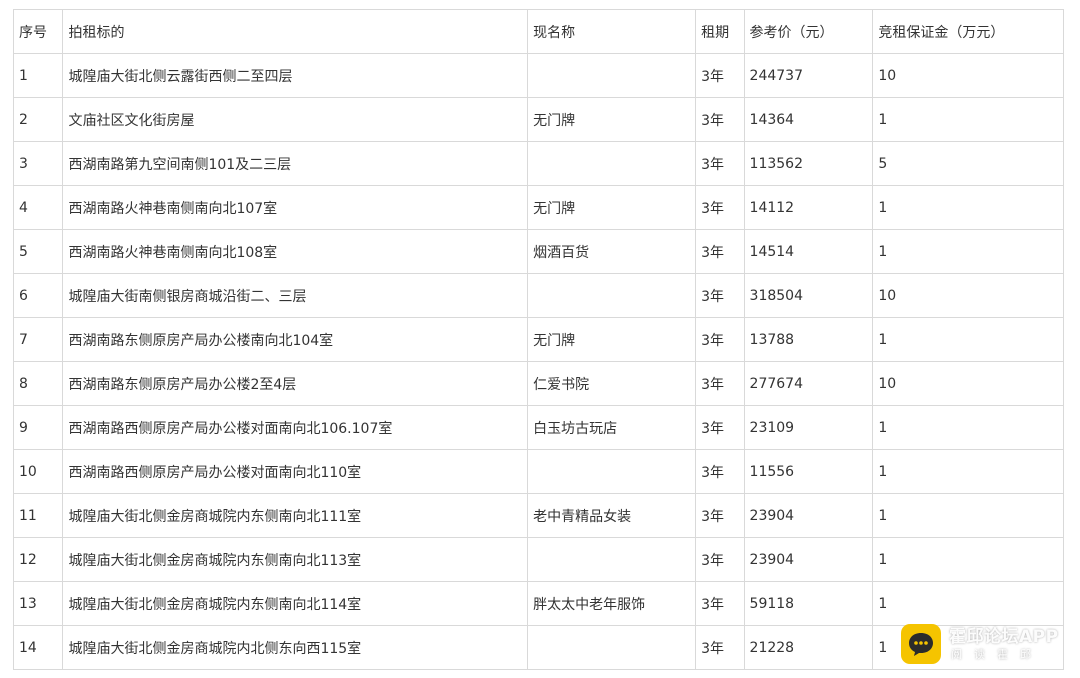 The width and height of the screenshot is (1080, 678). What do you see at coordinates (295, 603) in the screenshot?
I see `cell-auction-item: 城隍庙大街北侧金房商城院内东侧南向北114室` at bounding box center [295, 603].